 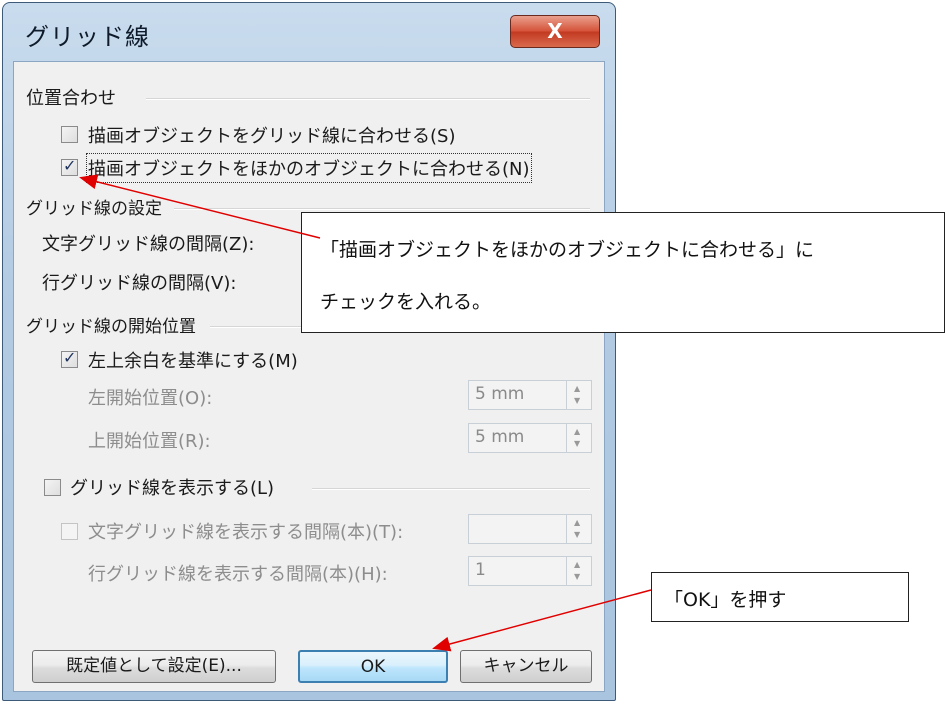 What do you see at coordinates (200, 206) in the screenshot?
I see `arrow-to-snap-checkbox` at bounding box center [200, 206].